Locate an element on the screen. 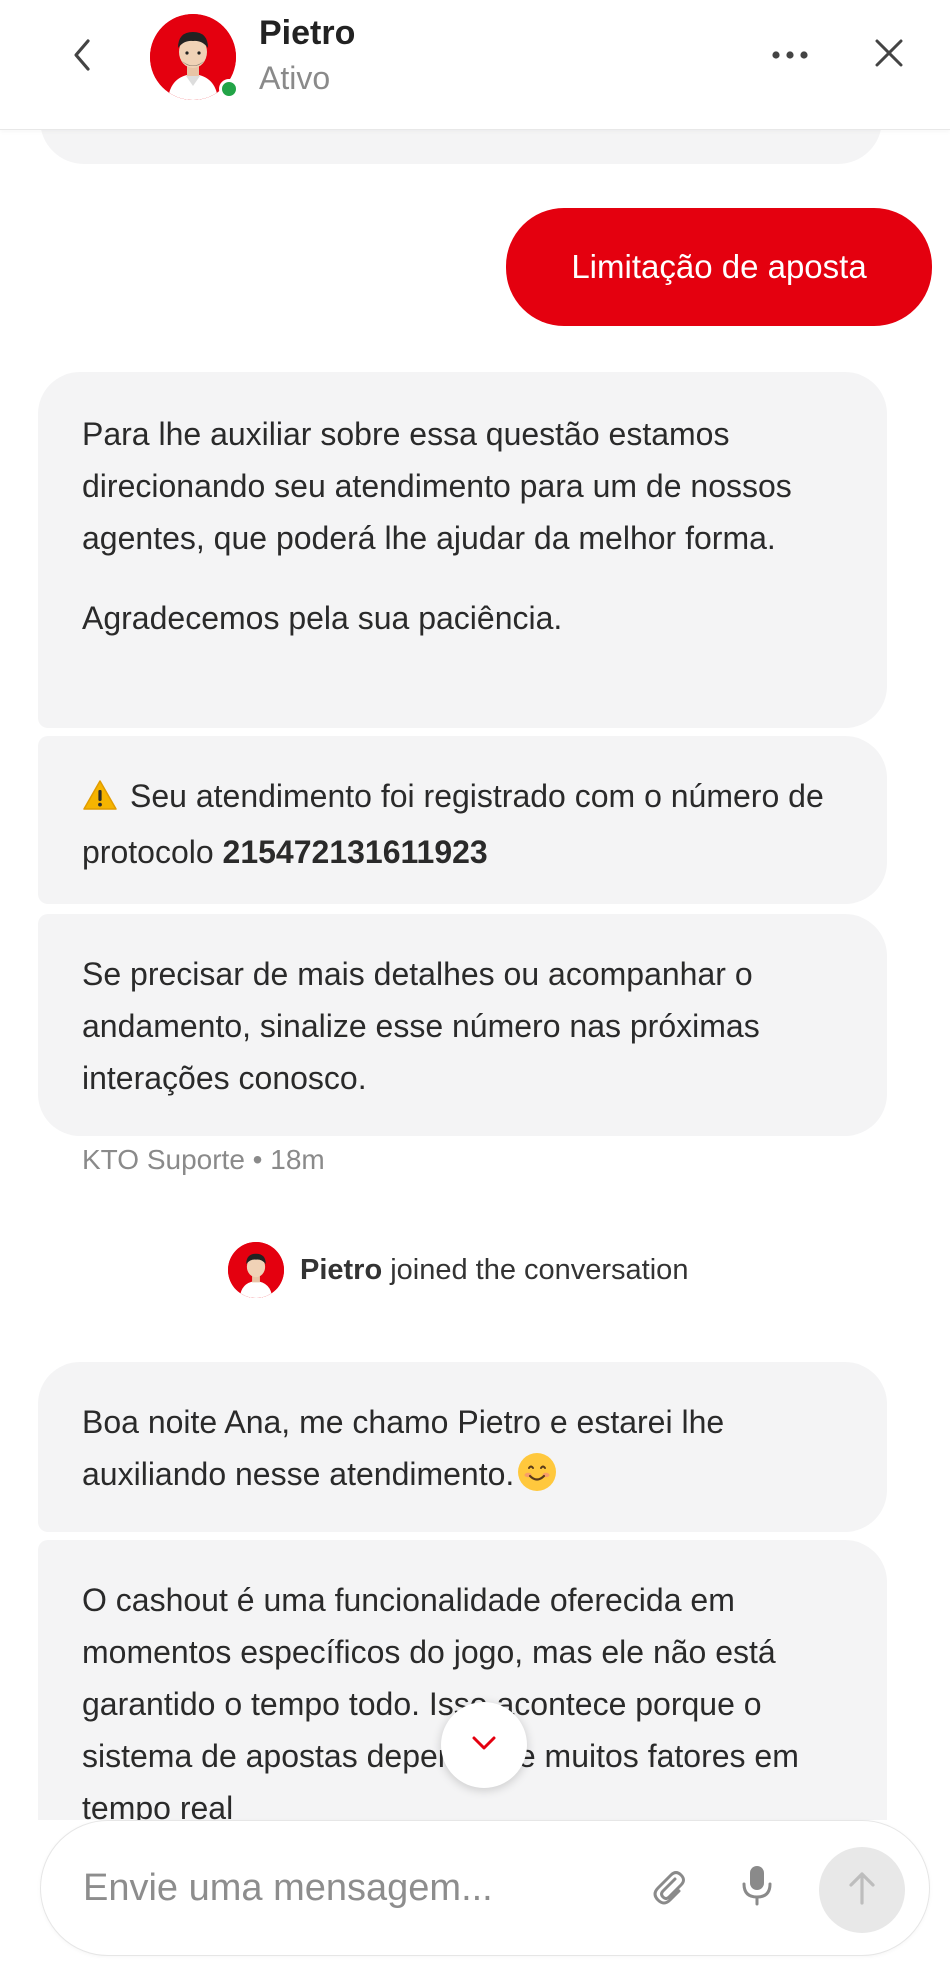 The height and width of the screenshot is (1981, 950). smiling-face-icon is located at coordinates (537, 1472).